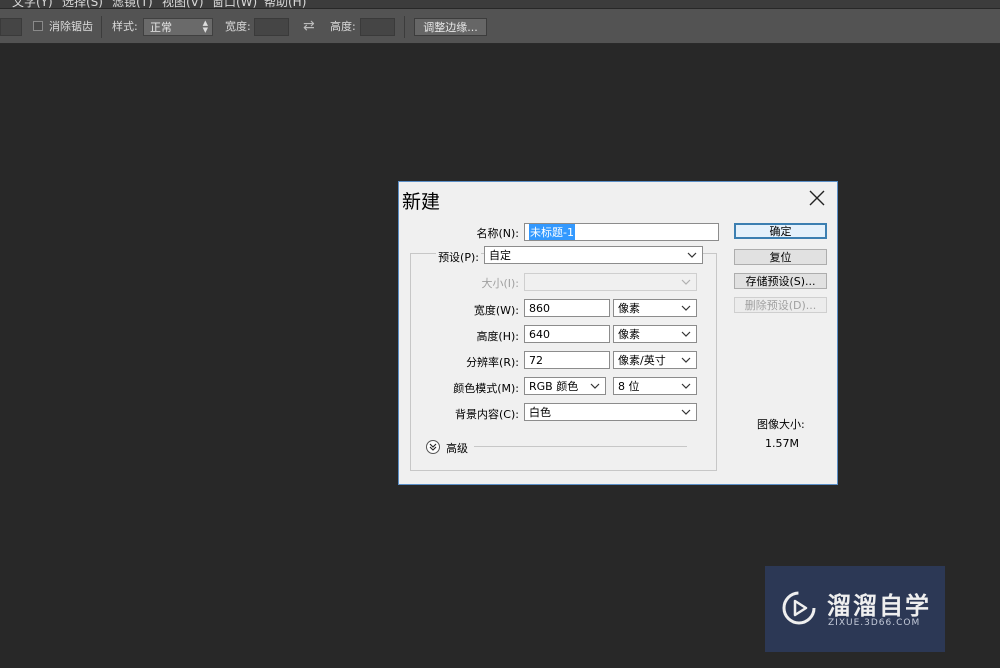 The image size is (1000, 668). What do you see at coordinates (178, 27) in the screenshot?
I see `style-select: 正常 ▲ ▼` at bounding box center [178, 27].